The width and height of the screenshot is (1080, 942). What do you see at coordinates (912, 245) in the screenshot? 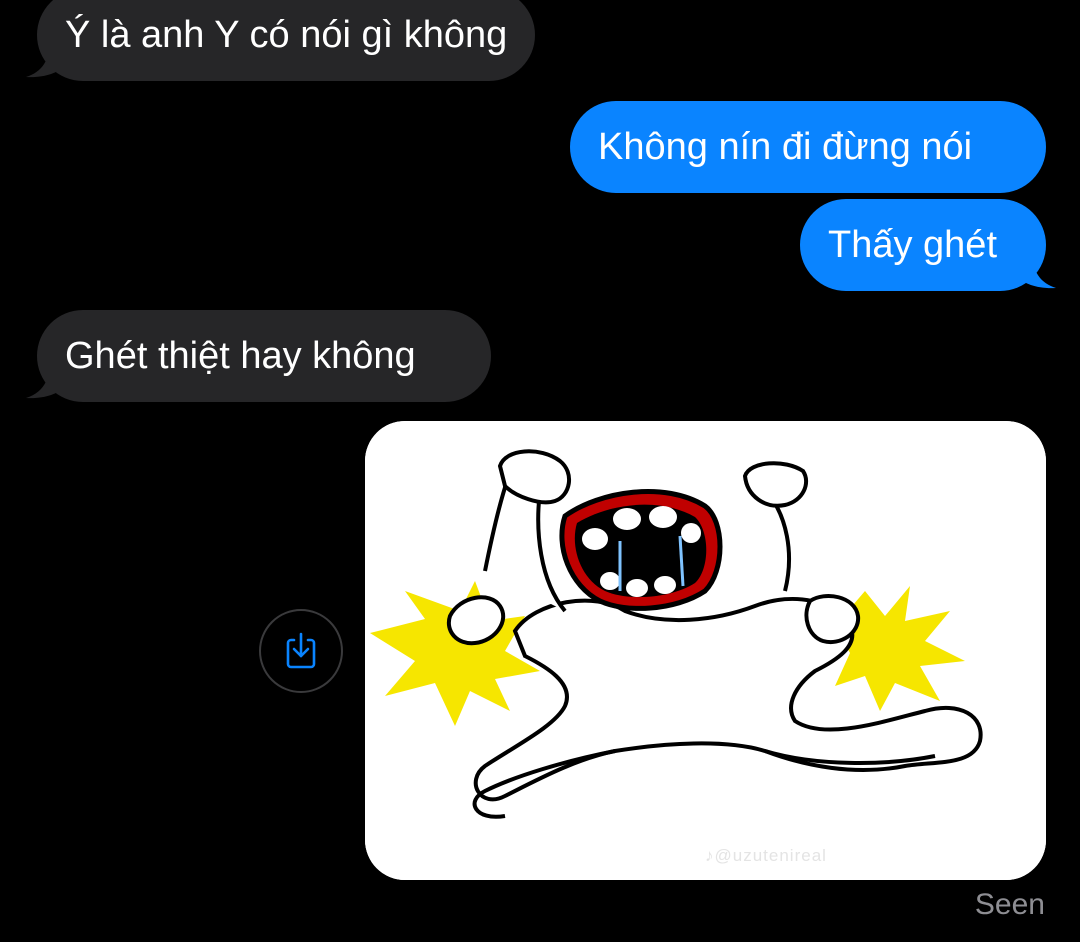
I see `message-text: Thấy ghét` at bounding box center [912, 245].